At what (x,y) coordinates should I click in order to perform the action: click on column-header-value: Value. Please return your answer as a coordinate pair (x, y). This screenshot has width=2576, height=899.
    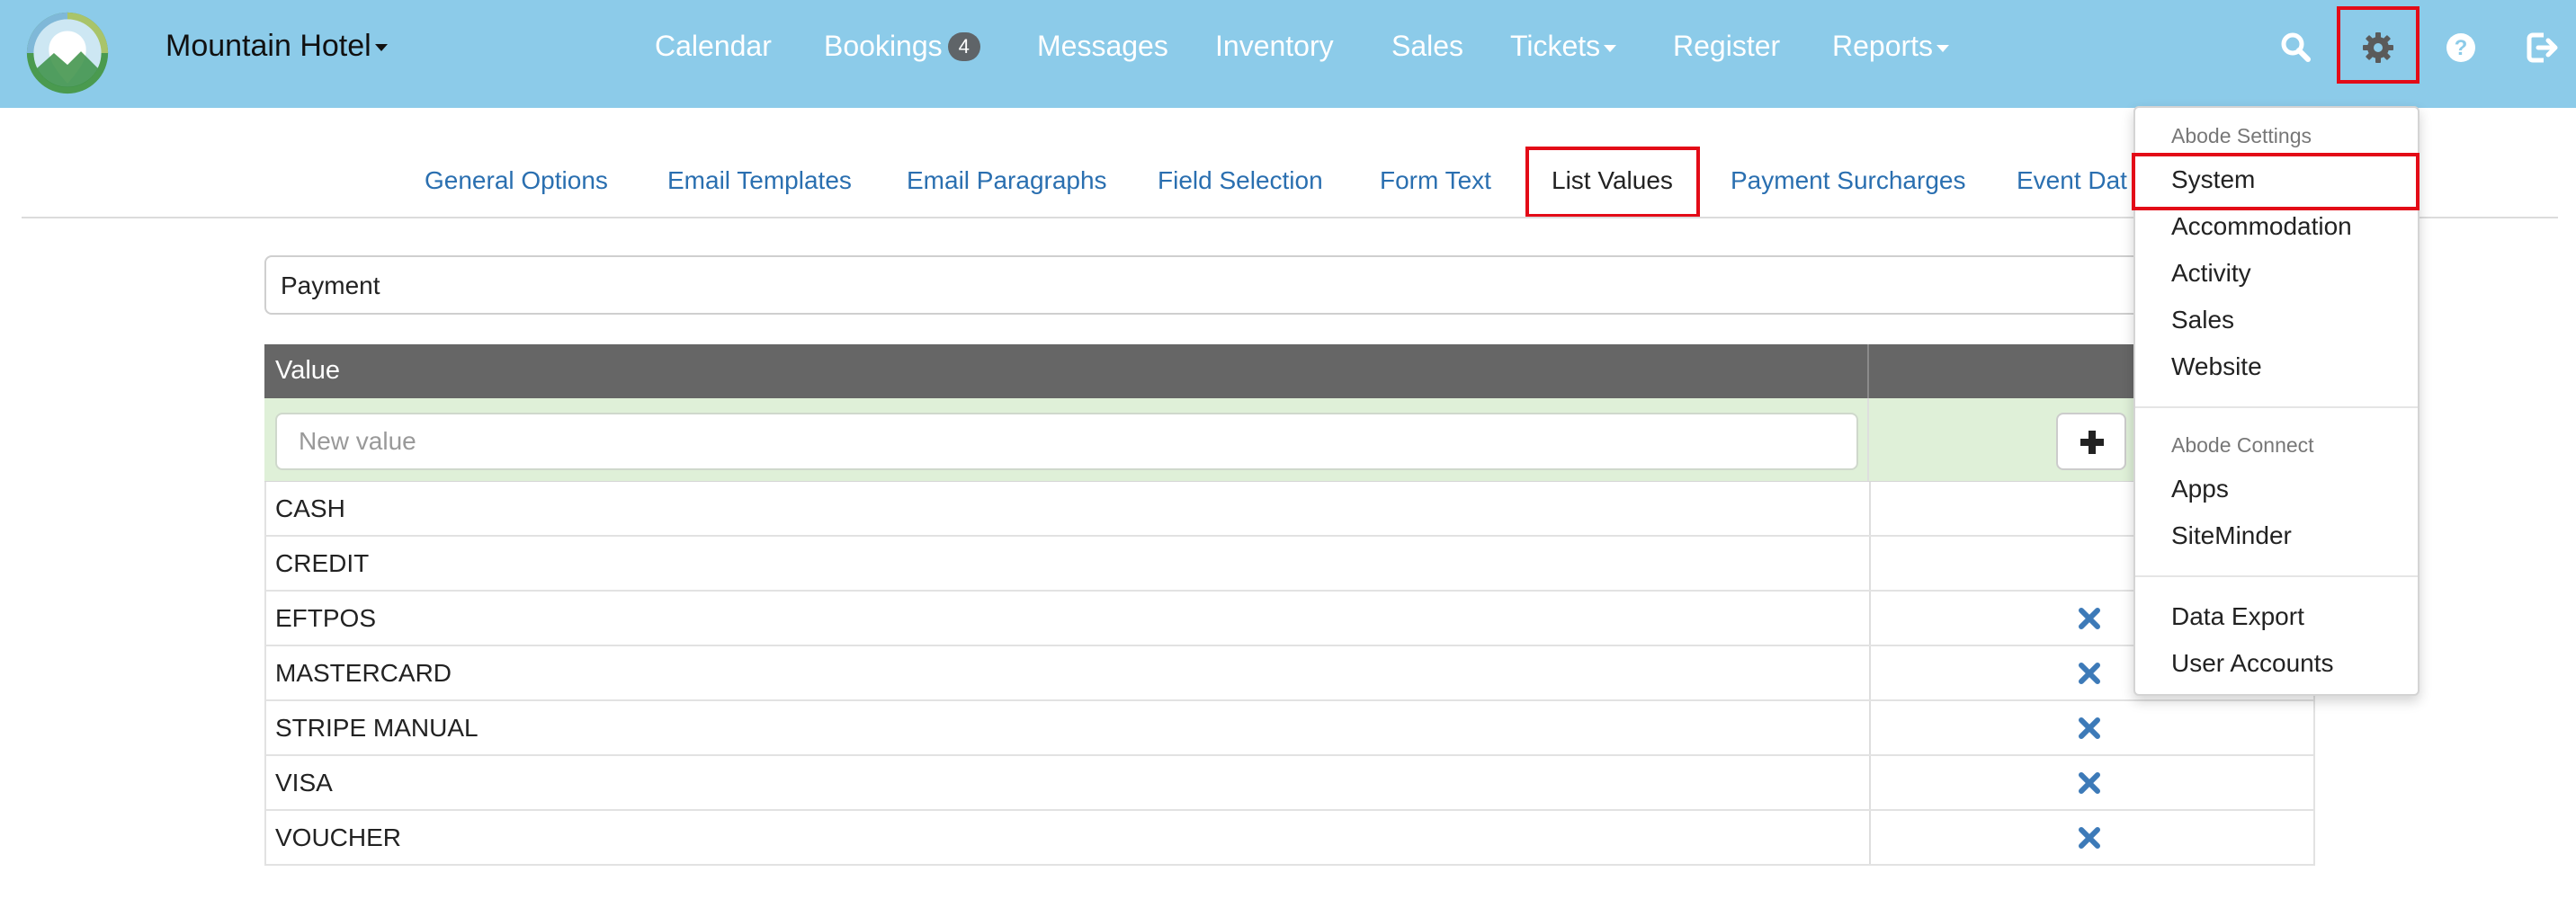
    Looking at the image, I should click on (308, 370).